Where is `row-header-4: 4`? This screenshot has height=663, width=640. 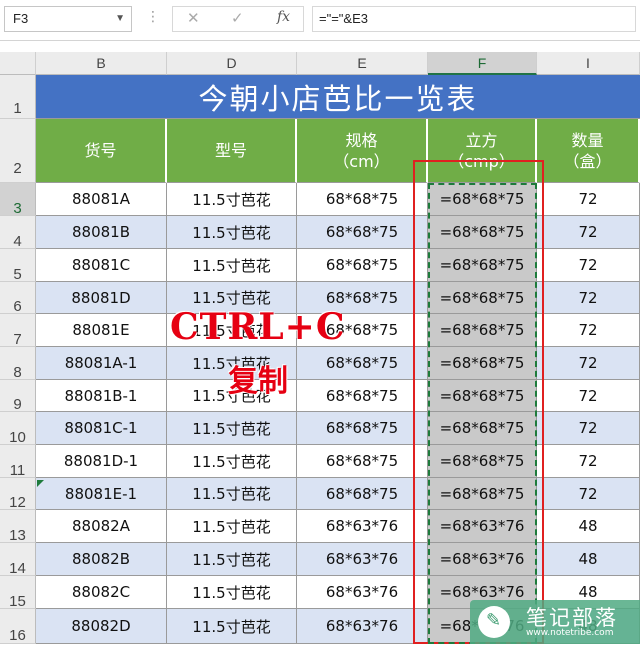 row-header-4: 4 is located at coordinates (18, 233).